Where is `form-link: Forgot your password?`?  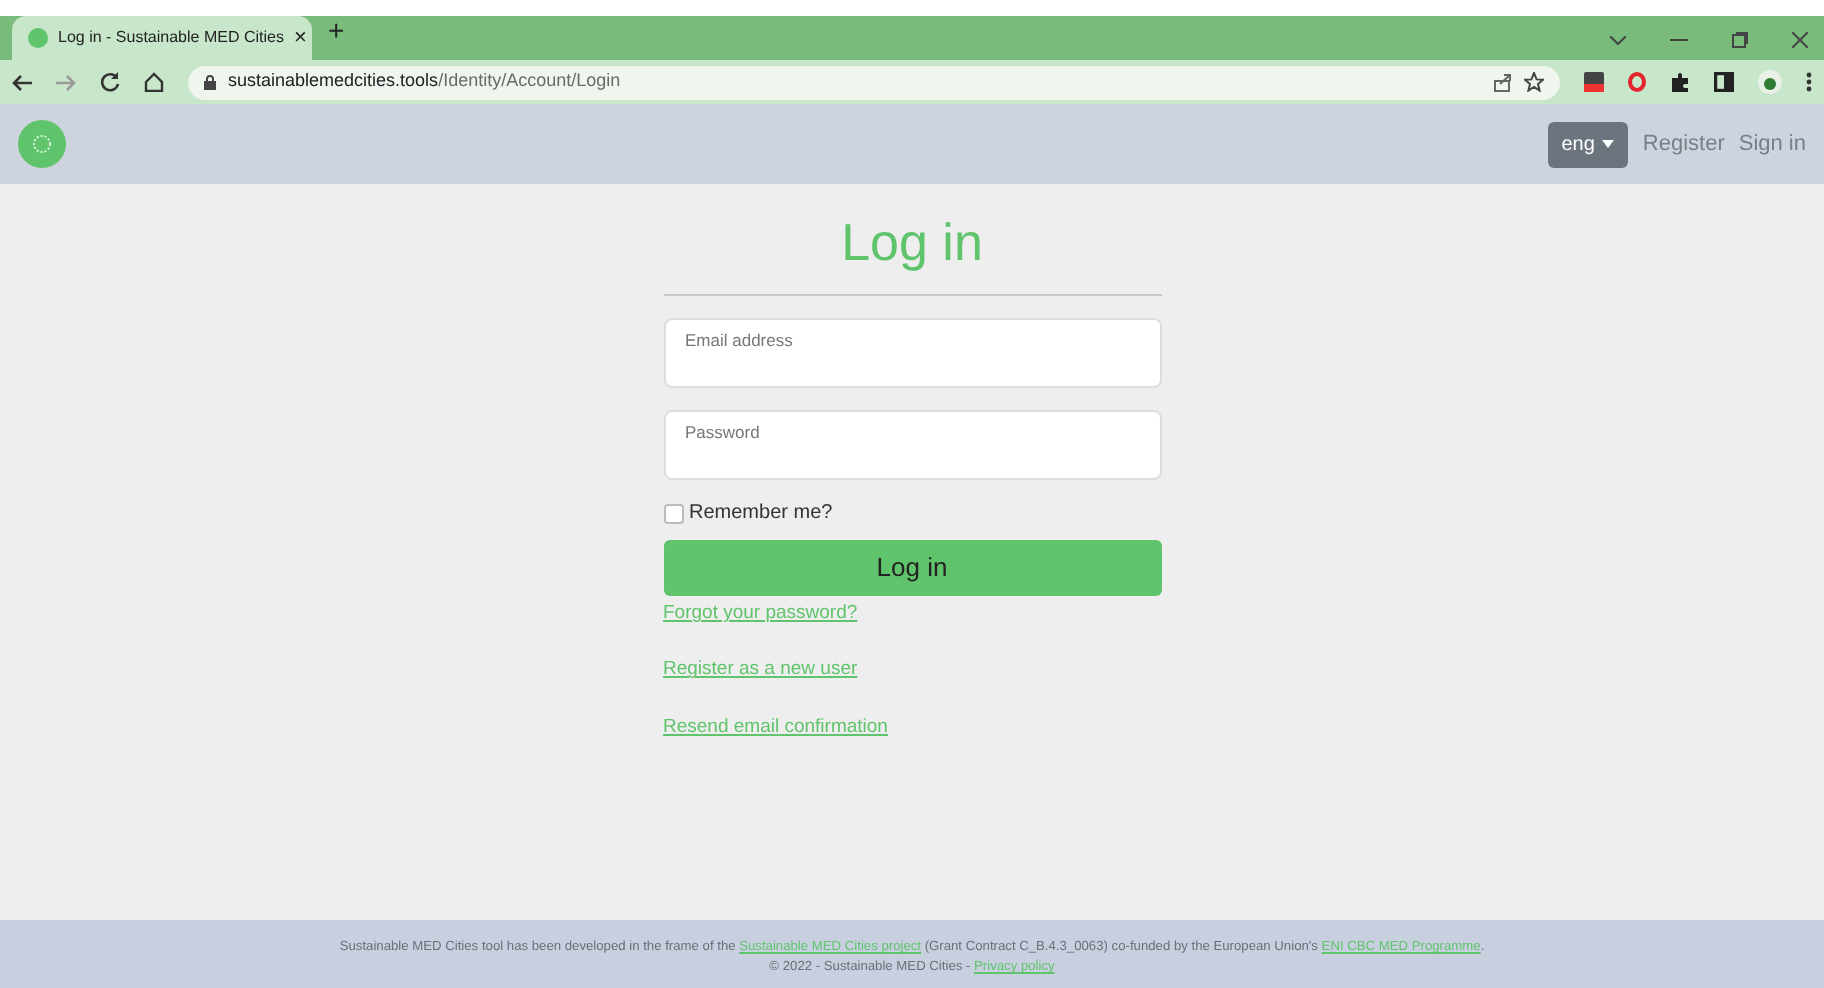
form-link: Forgot your password? is located at coordinates (760, 614).